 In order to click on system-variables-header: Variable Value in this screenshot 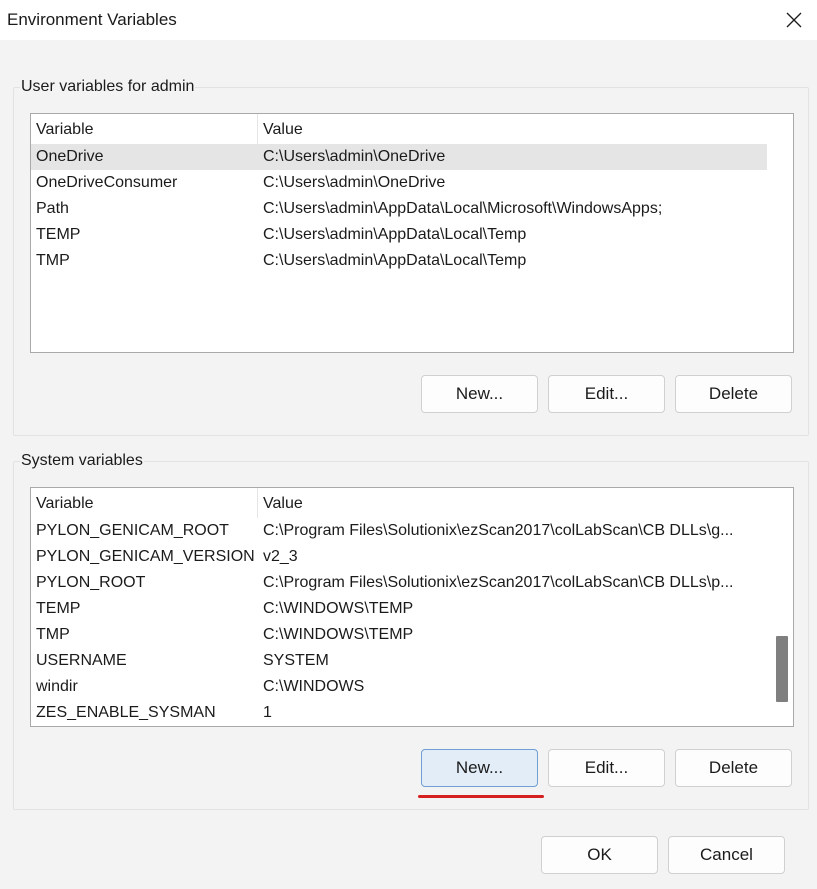, I will do `click(412, 503)`.